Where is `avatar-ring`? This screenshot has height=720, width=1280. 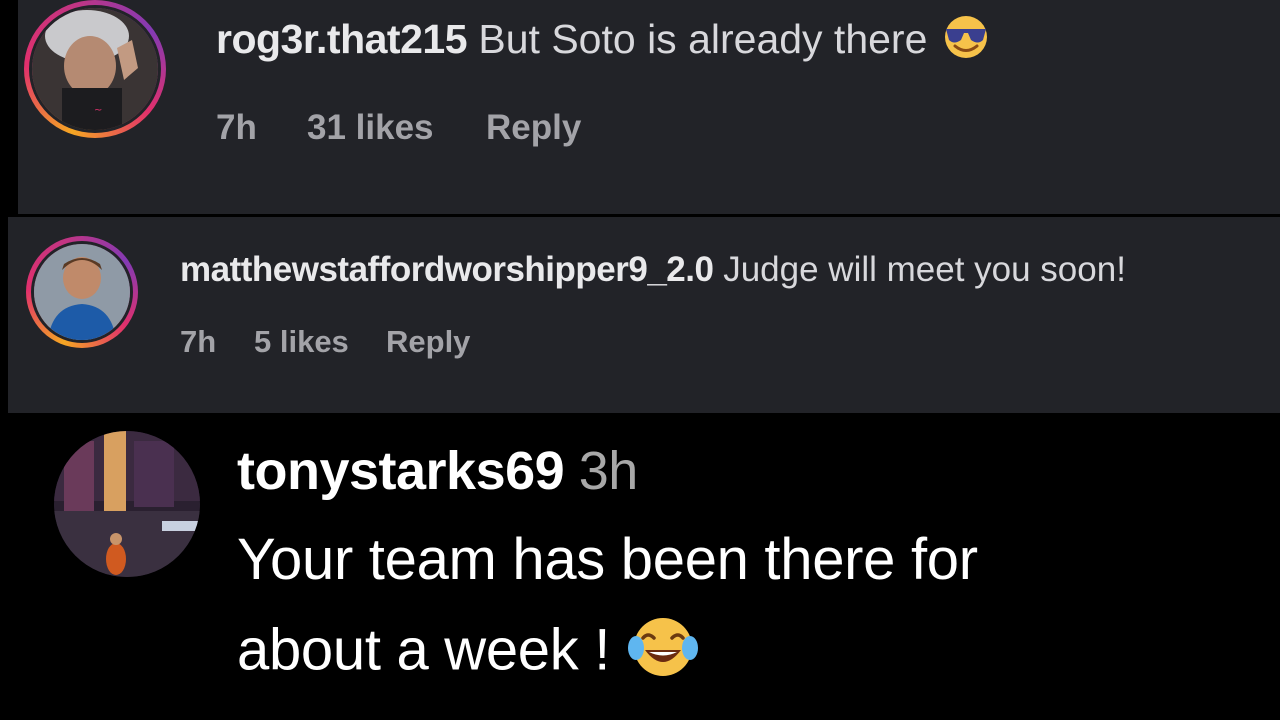 avatar-ring is located at coordinates (82, 292).